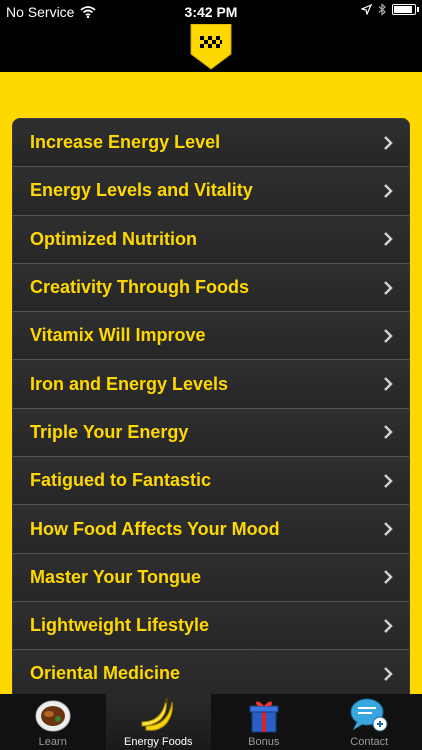 This screenshot has height=750, width=422. Describe the element at coordinates (211, 433) in the screenshot. I see `list-item: Triple Your Energy` at that location.